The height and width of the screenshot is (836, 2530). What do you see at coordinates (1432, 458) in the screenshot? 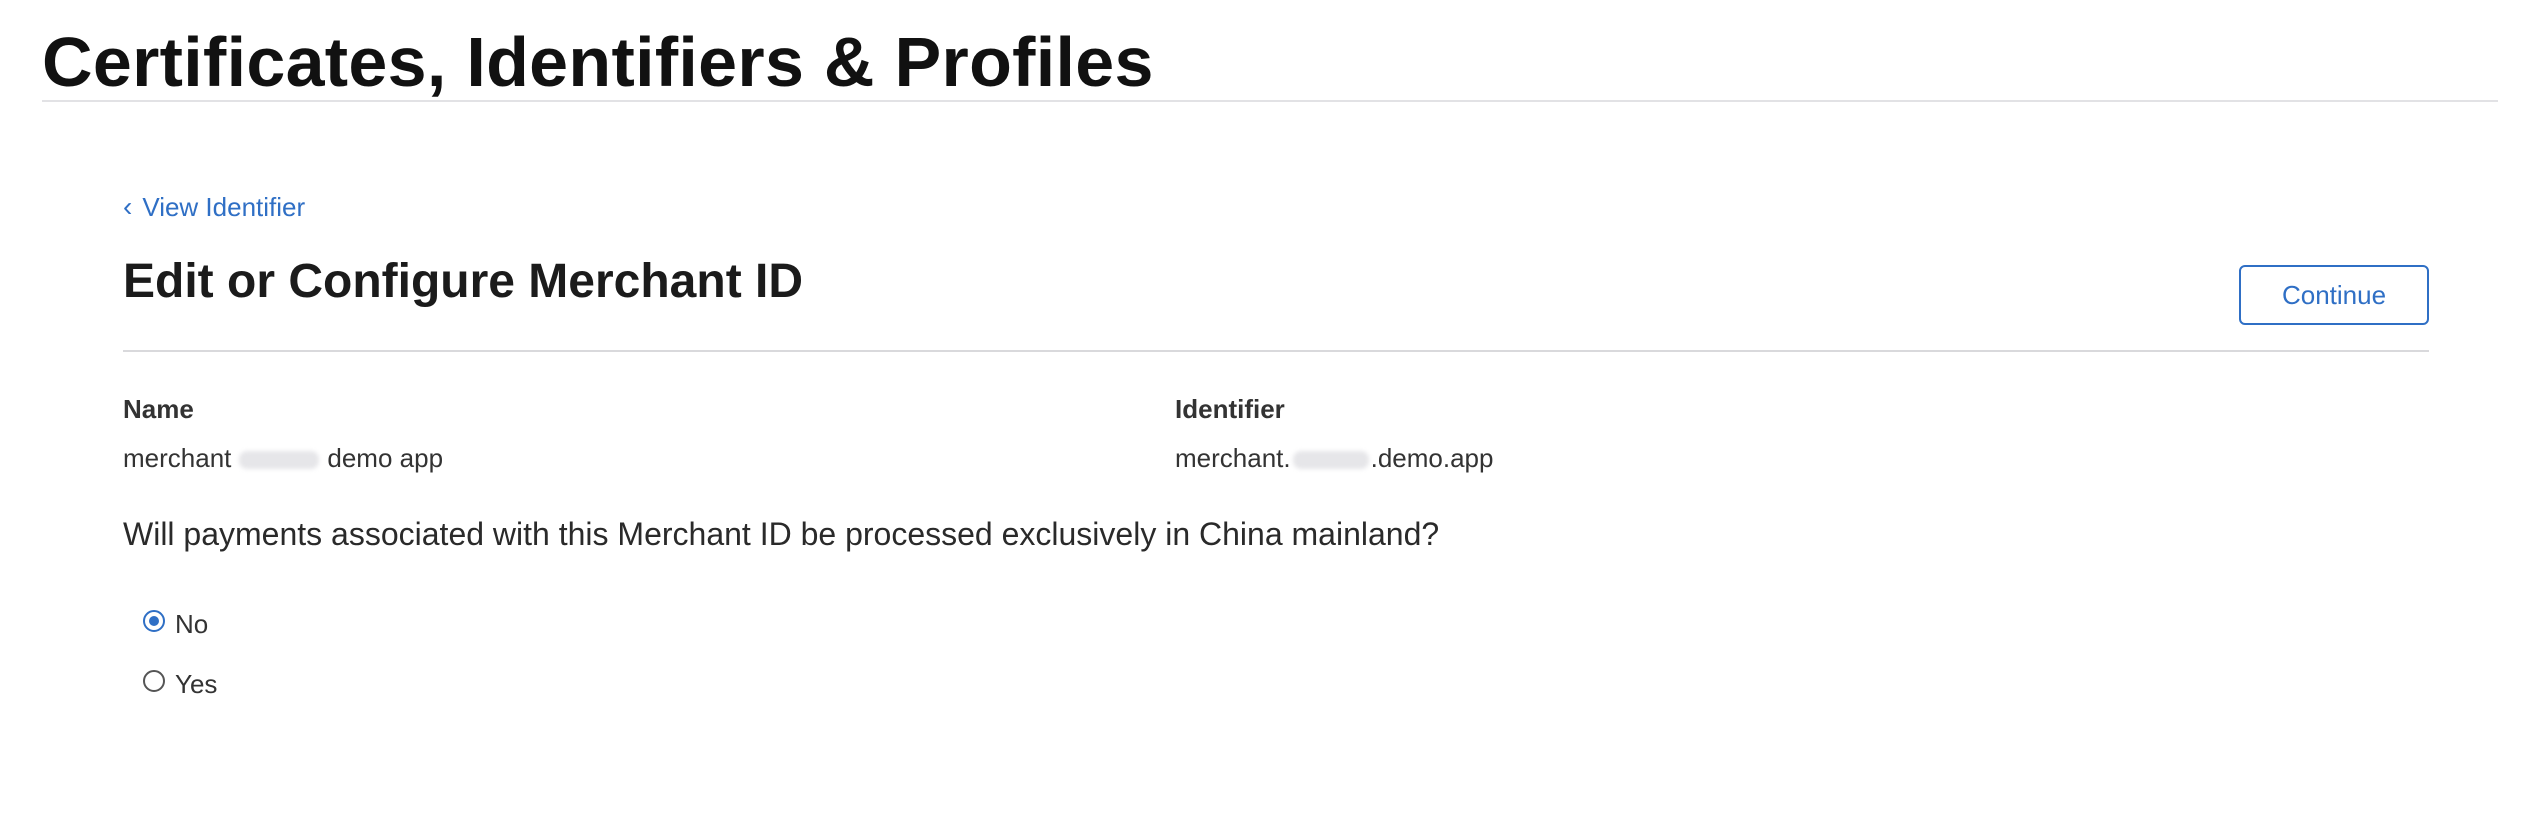
I see `identifier-value-suffix: .demo.app` at bounding box center [1432, 458].